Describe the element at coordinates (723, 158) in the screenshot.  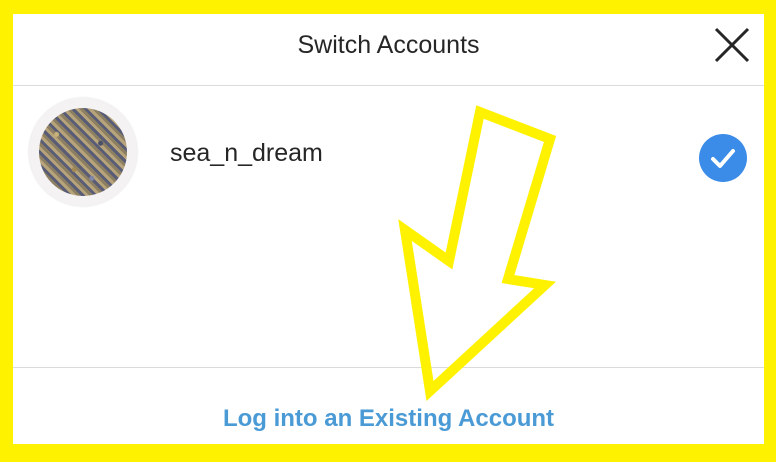
I see `checkmark-icon` at that location.